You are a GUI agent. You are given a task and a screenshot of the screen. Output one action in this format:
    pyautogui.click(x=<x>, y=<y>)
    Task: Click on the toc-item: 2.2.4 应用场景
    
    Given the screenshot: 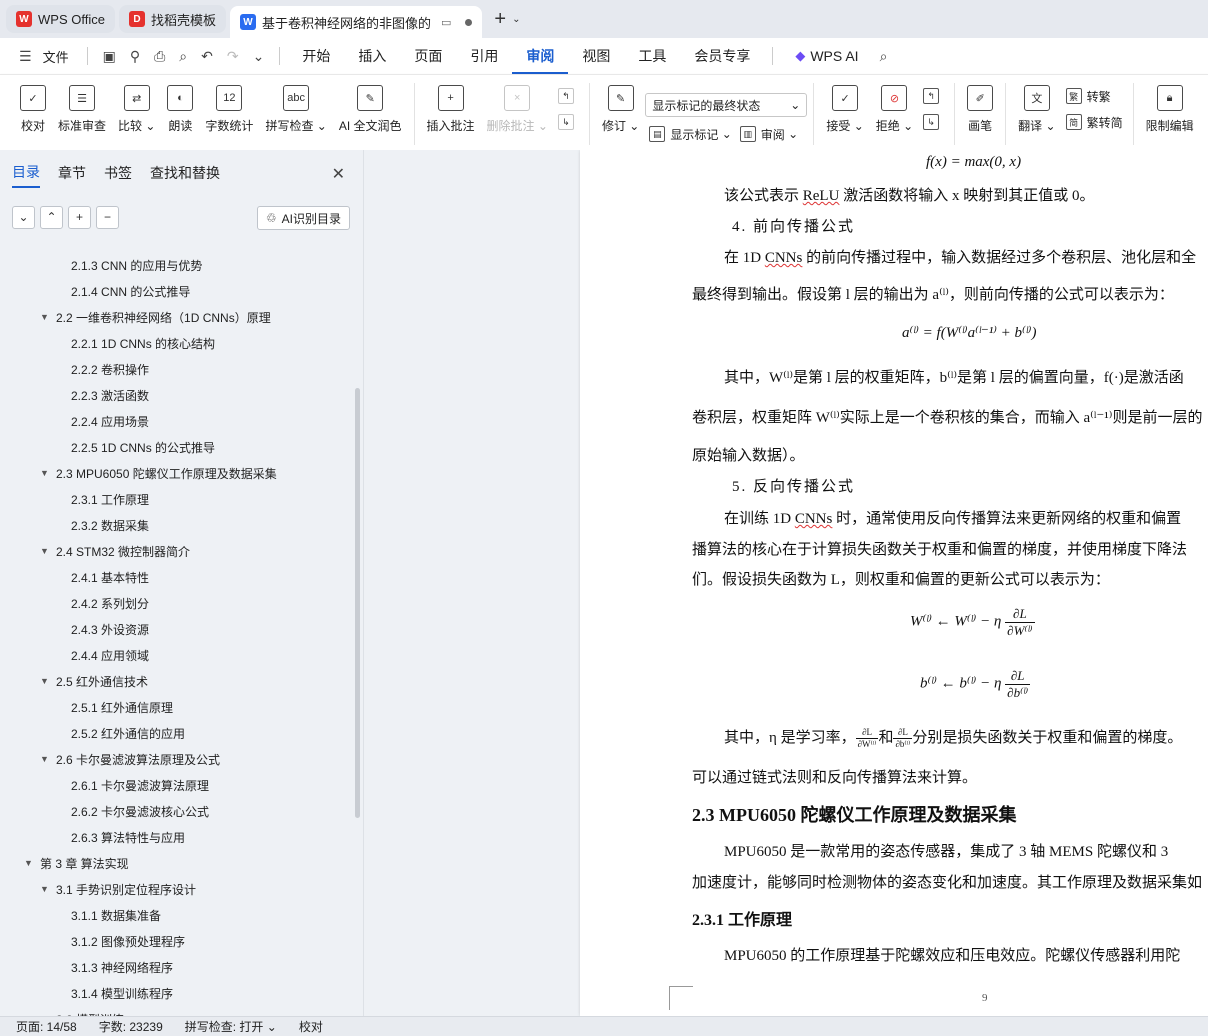 What is the action you would take?
    pyautogui.click(x=177, y=421)
    